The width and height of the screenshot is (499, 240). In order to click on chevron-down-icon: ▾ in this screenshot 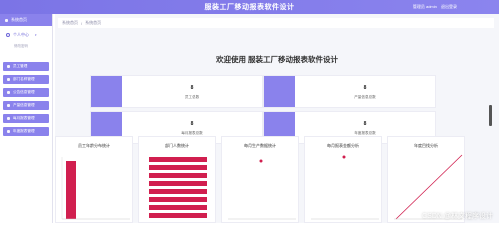, I will do `click(36, 35)`.